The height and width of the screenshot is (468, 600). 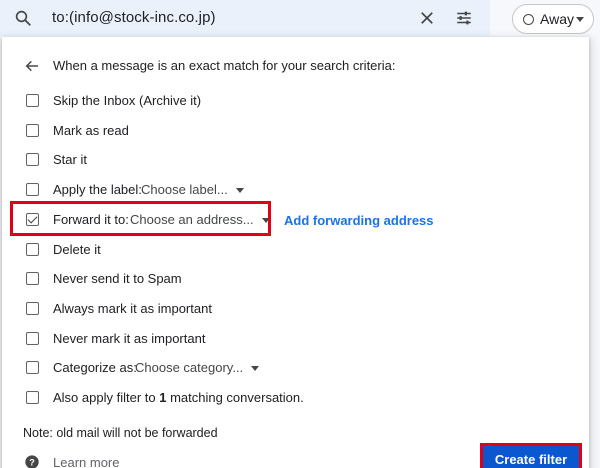 What do you see at coordinates (70, 159) in the screenshot?
I see `option-label: Star it` at bounding box center [70, 159].